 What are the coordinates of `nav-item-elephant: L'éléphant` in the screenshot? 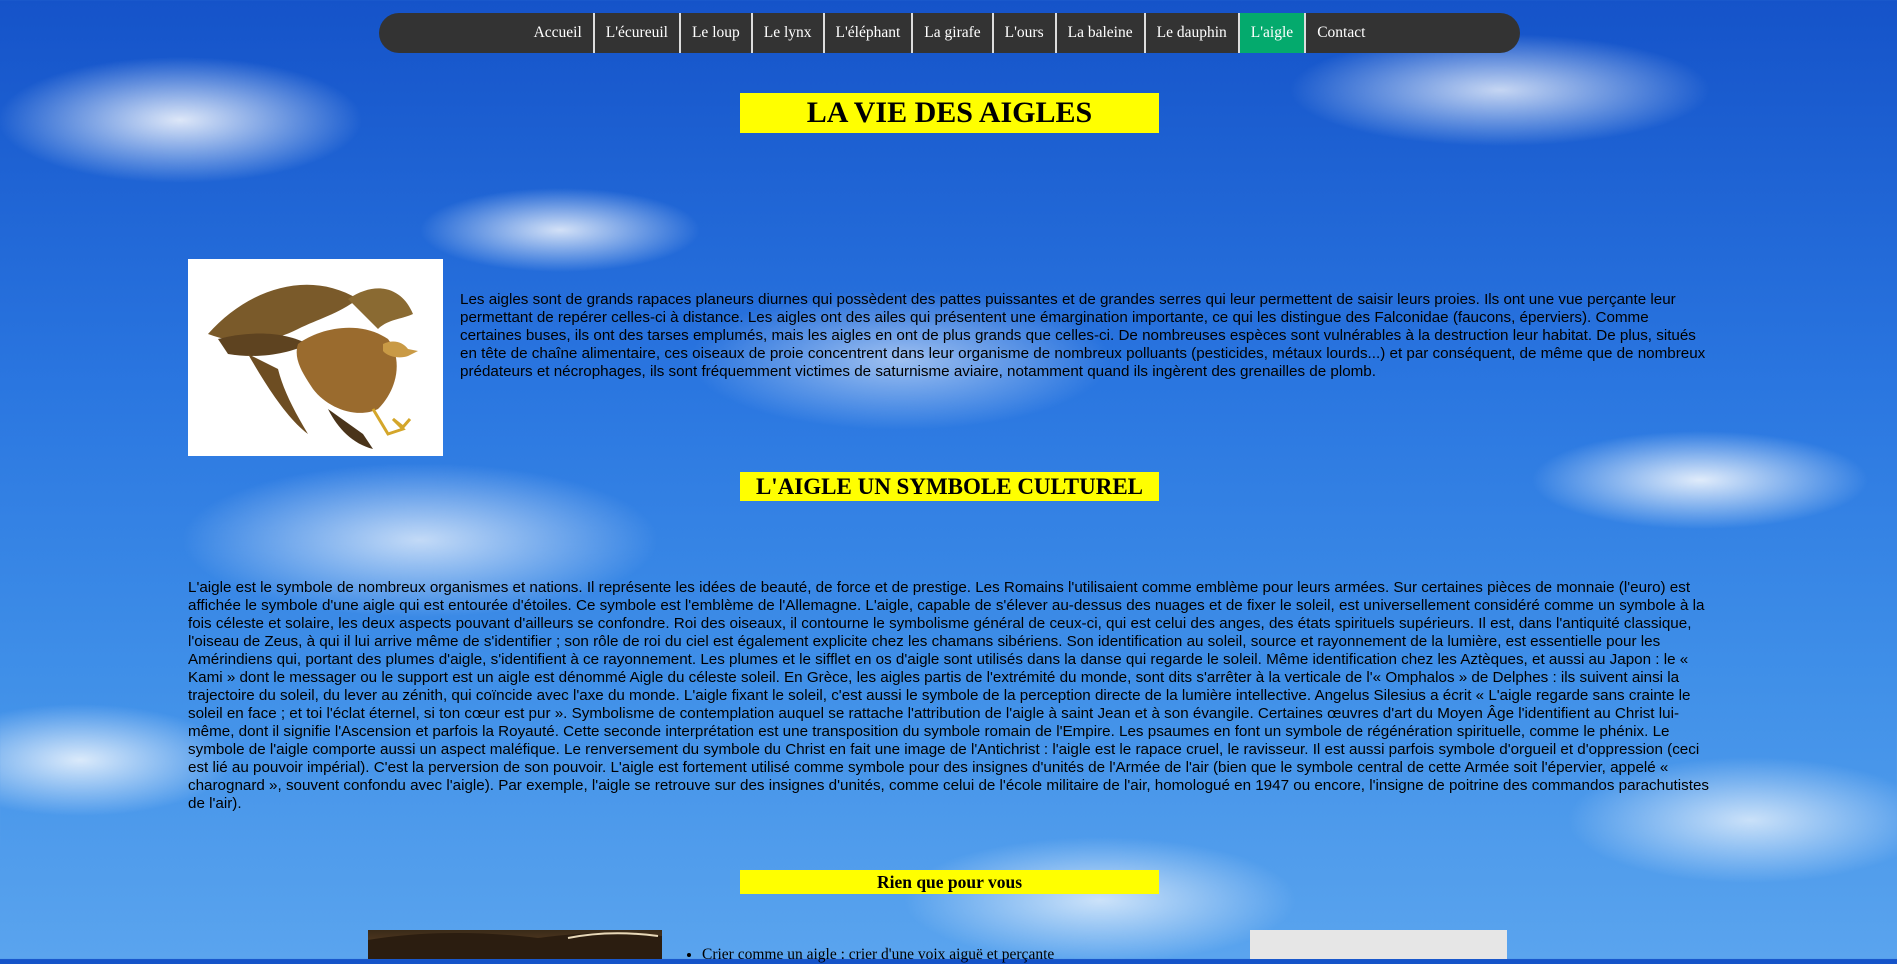 It's located at (869, 33).